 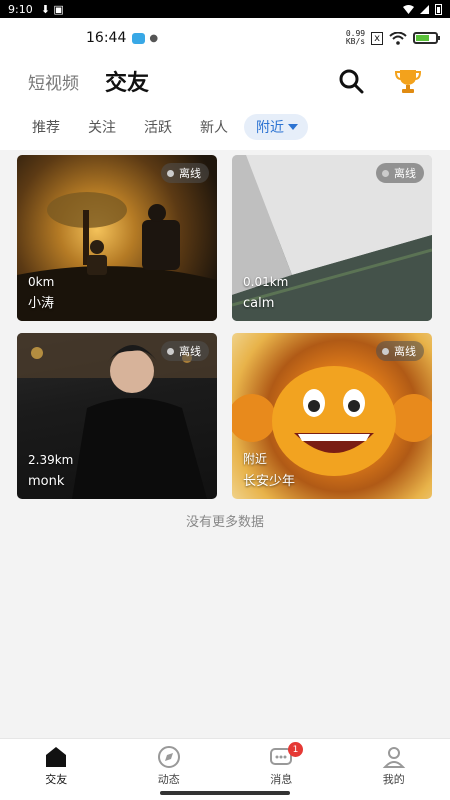 I want to click on user-distance: 0km, so click(x=41, y=282).